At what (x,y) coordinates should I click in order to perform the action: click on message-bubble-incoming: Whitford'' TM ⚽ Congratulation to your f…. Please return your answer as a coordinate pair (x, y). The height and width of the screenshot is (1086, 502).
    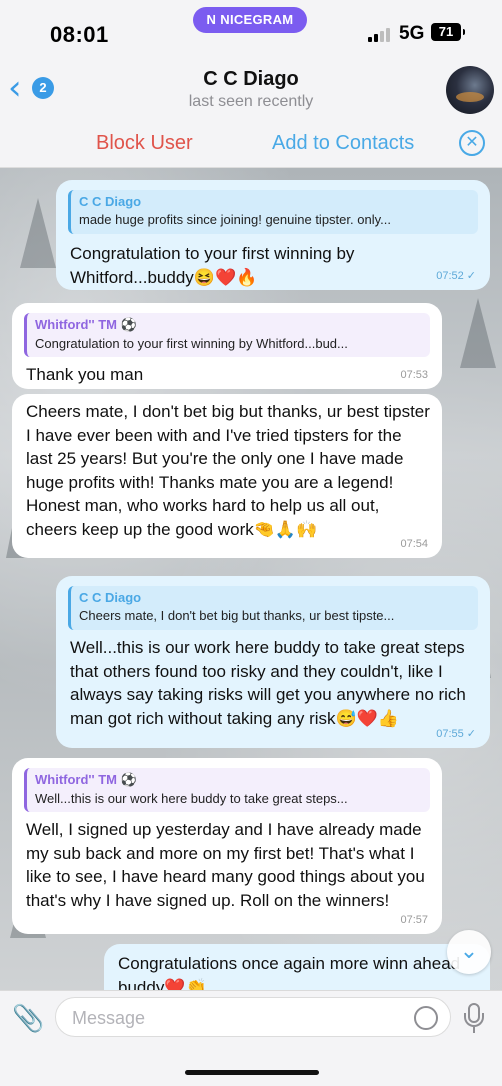
    Looking at the image, I should click on (227, 346).